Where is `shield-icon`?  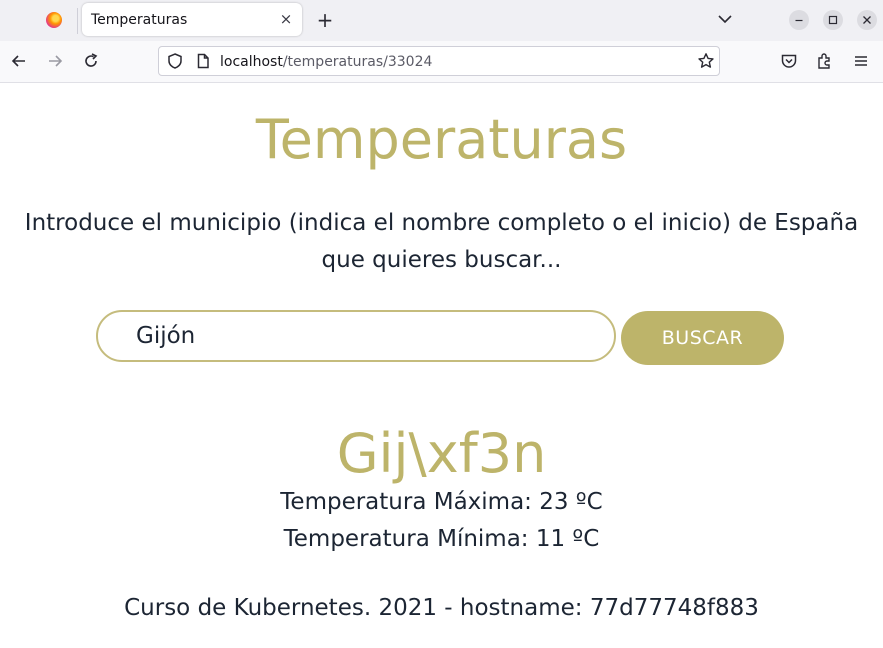 shield-icon is located at coordinates (175, 61).